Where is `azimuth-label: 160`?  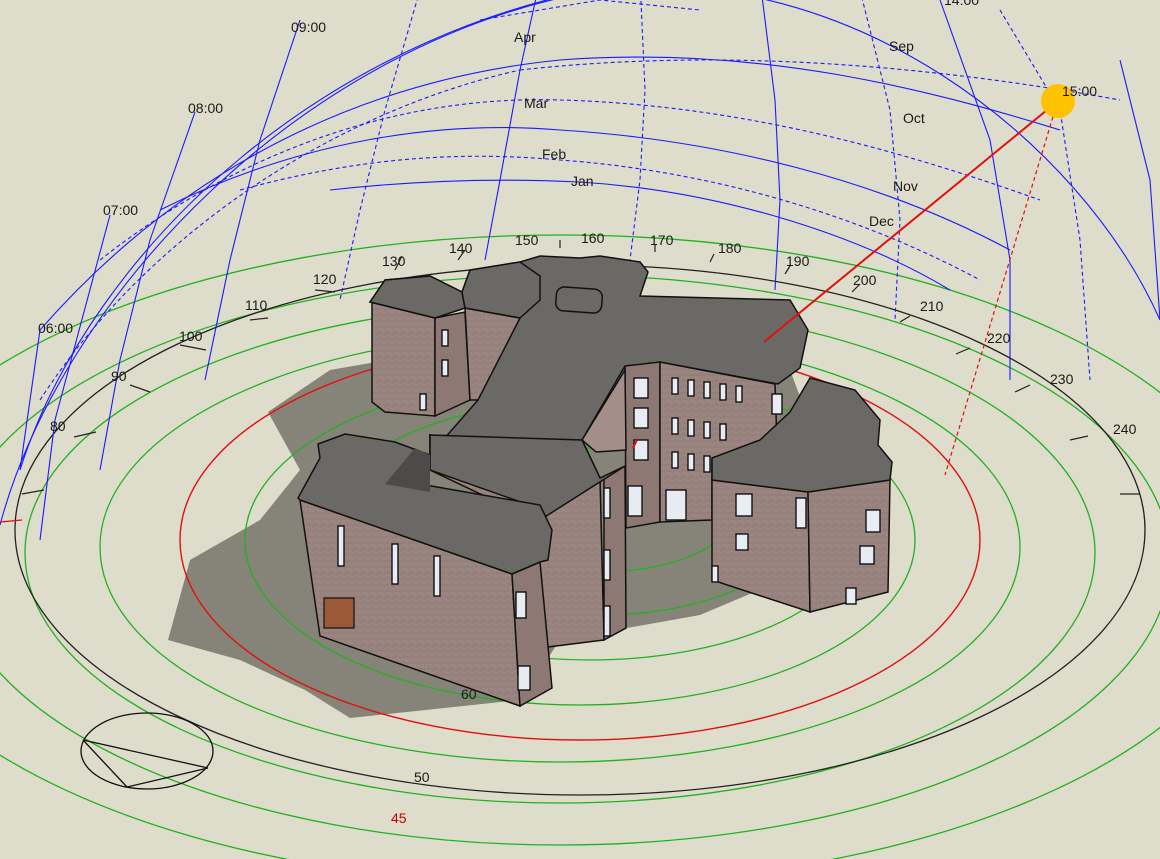
azimuth-label: 160 is located at coordinates (593, 238).